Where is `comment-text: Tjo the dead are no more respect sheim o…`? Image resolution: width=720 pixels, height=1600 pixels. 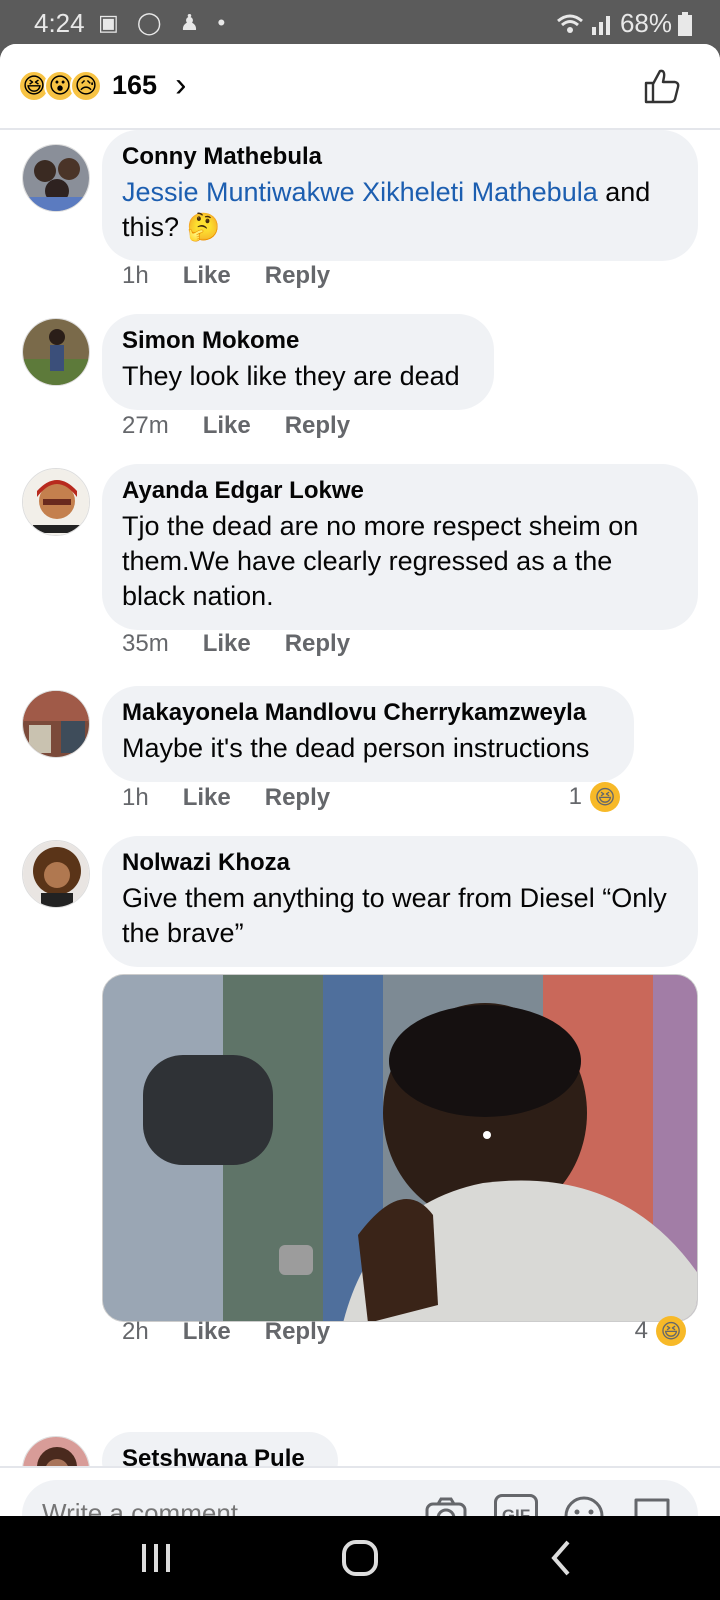 comment-text: Tjo the dead are no more respect sheim o… is located at coordinates (380, 561).